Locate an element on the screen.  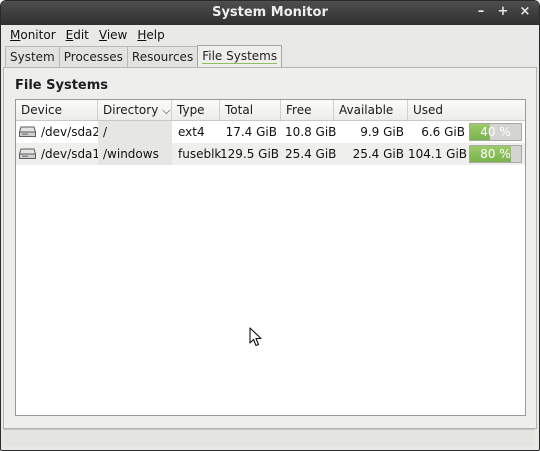
menu-view-mnemonic: V is located at coordinates (102, 35).